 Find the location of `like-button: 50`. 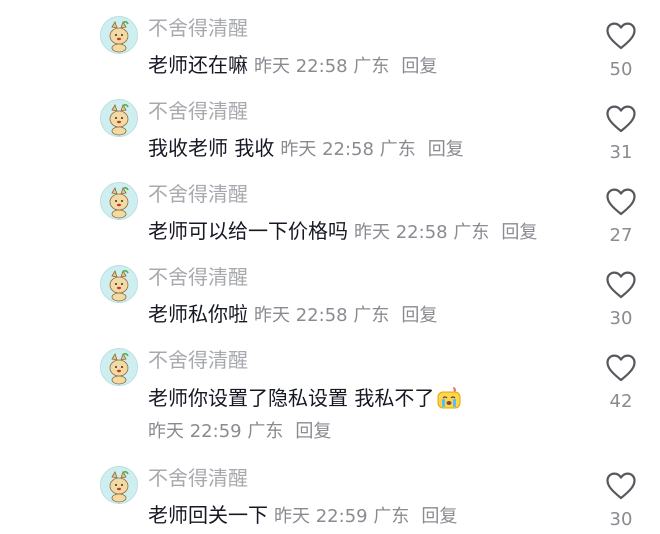

like-button: 50 is located at coordinates (621, 51).